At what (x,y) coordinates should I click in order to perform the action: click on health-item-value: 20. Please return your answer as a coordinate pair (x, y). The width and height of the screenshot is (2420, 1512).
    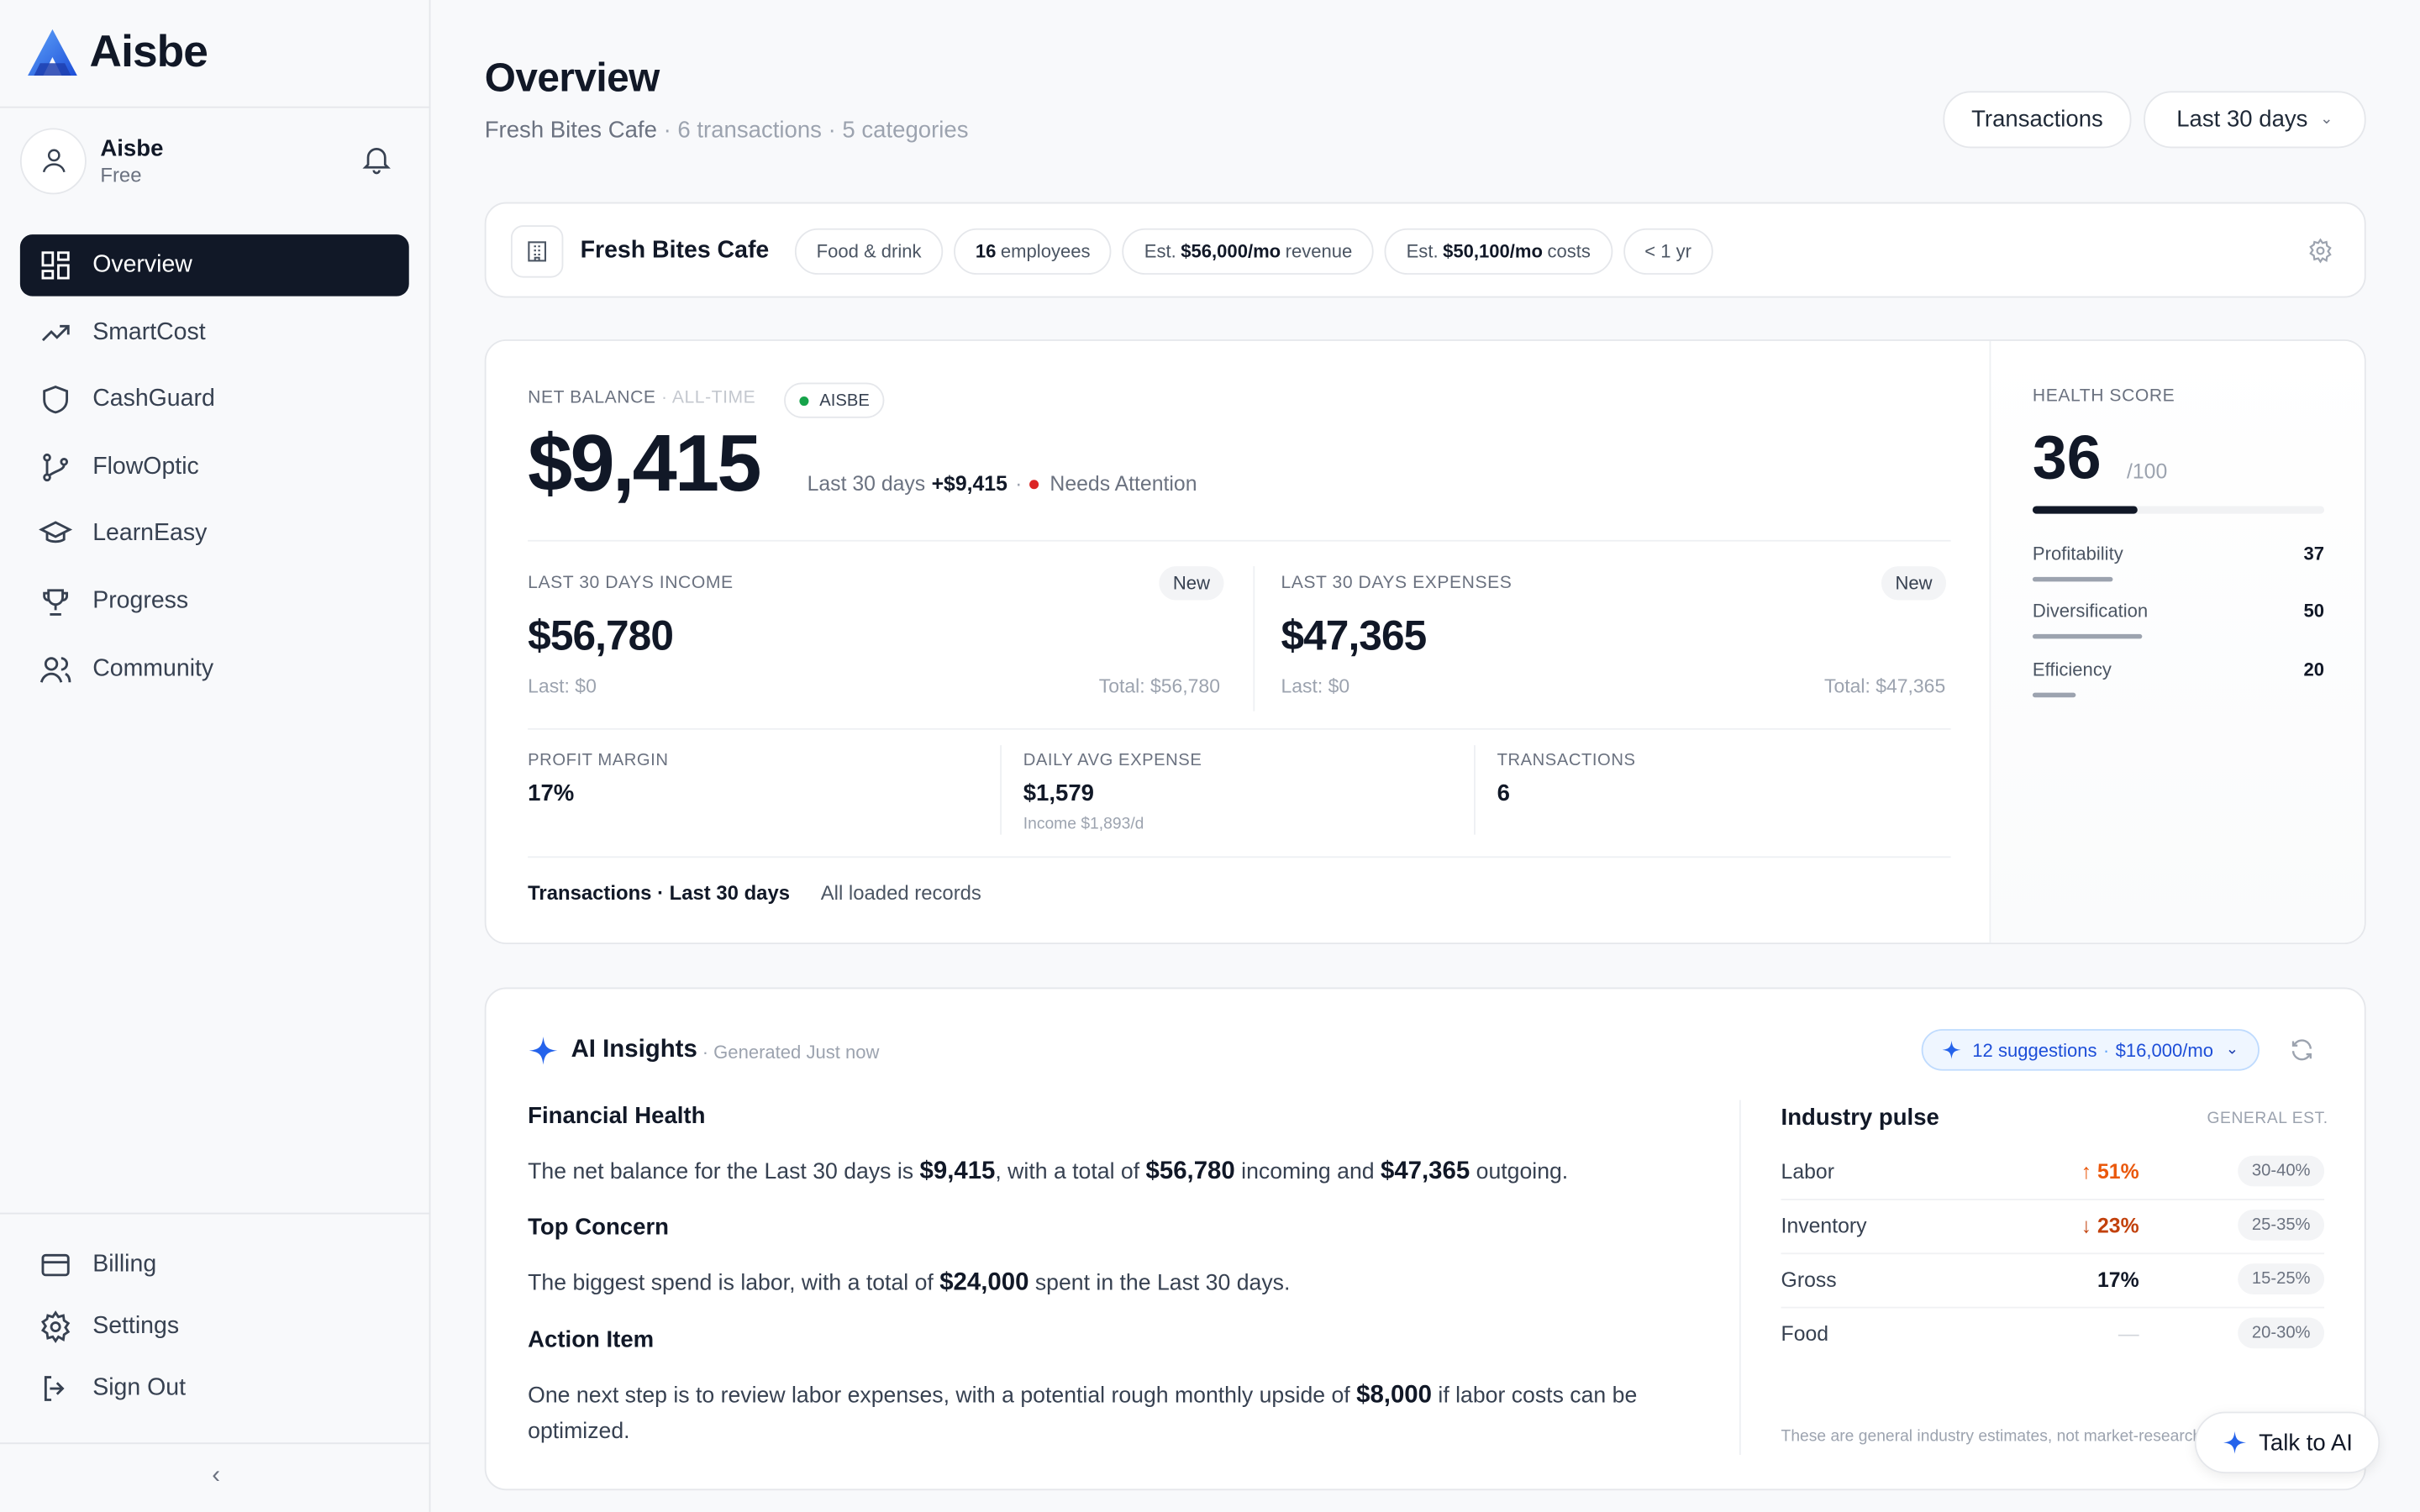
    Looking at the image, I should click on (2314, 669).